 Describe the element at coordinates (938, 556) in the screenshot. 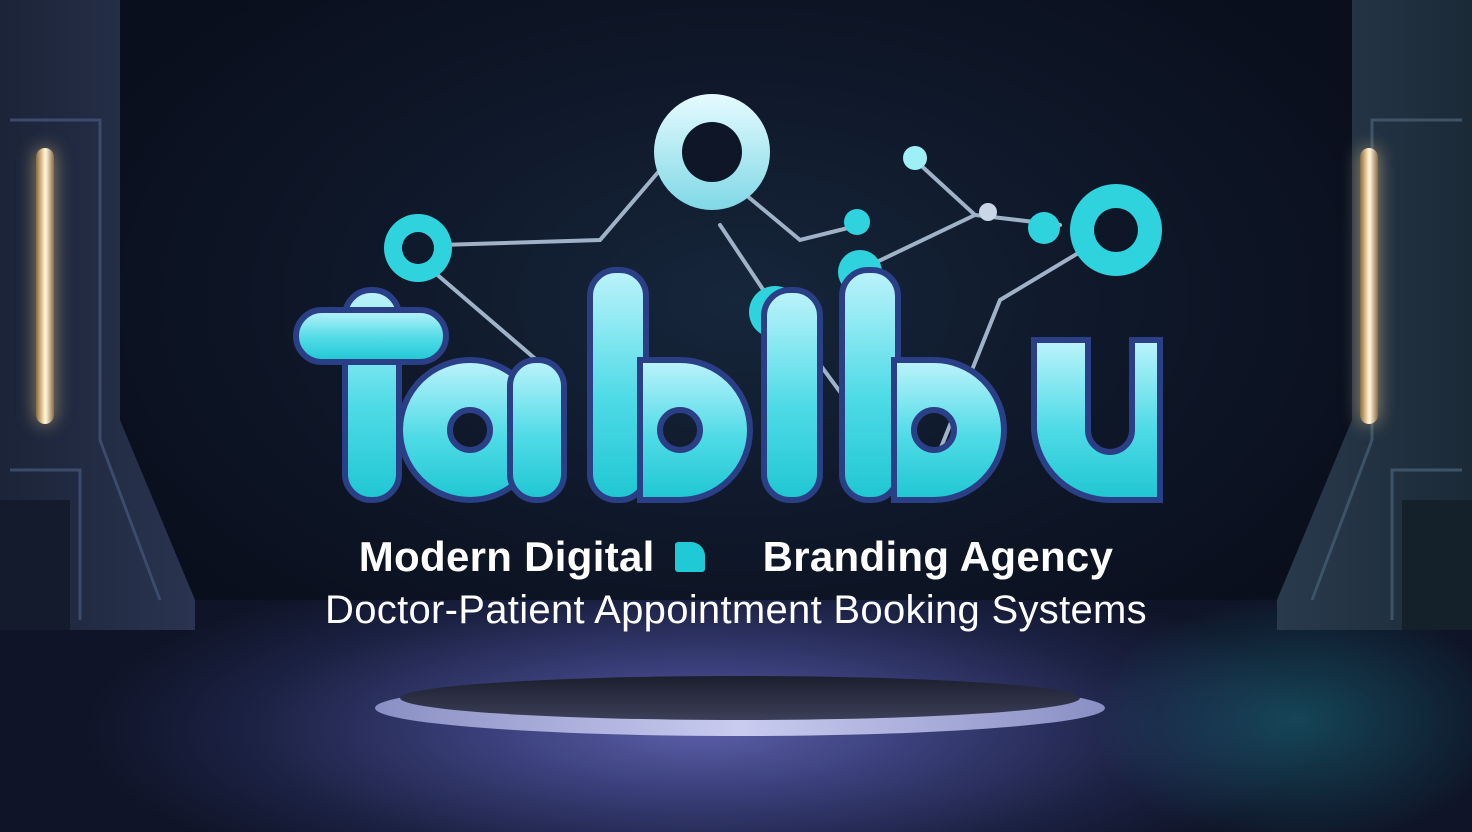

I see `tagline-right: Branding Agency` at that location.